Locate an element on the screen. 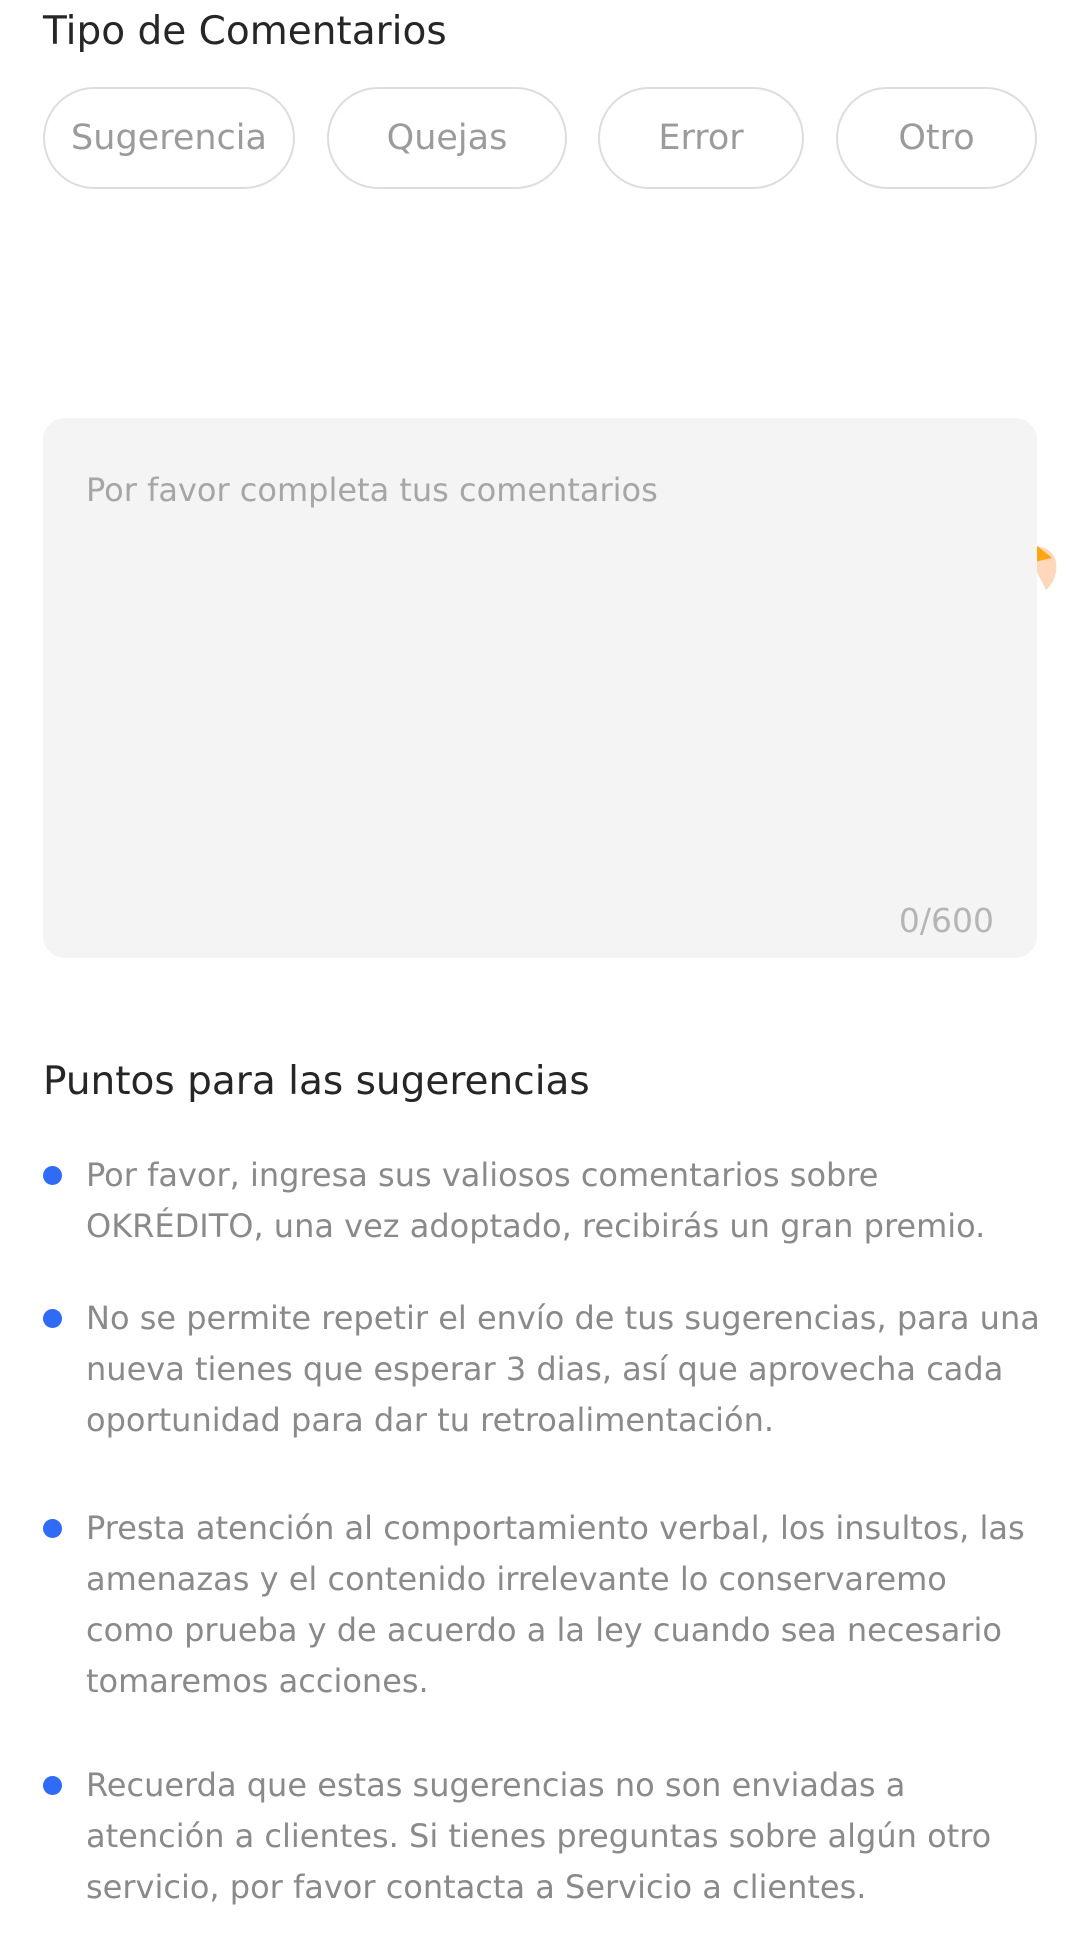 This screenshot has width=1080, height=1954. character-counter: 0/600 is located at coordinates (946, 920).